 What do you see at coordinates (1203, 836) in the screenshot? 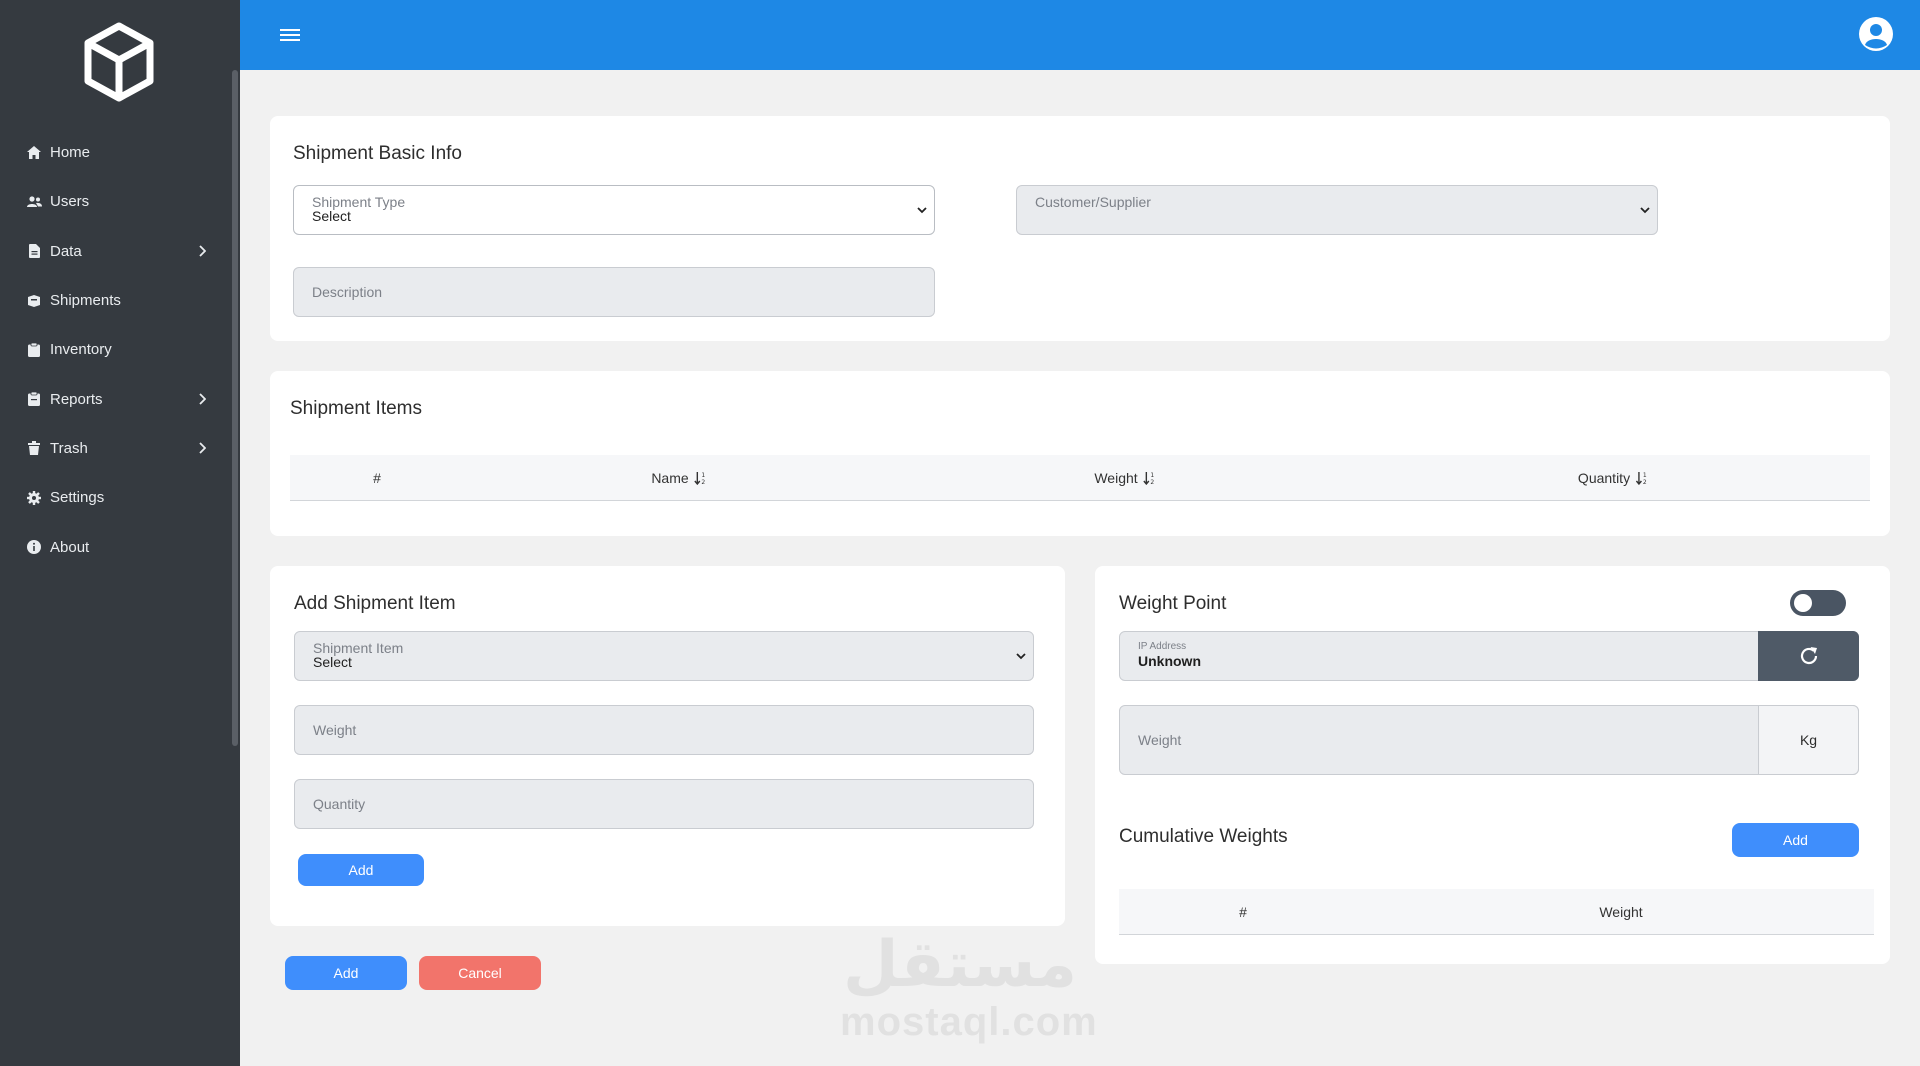
I see `cumulative-weights-title: Cumulative Weights` at bounding box center [1203, 836].